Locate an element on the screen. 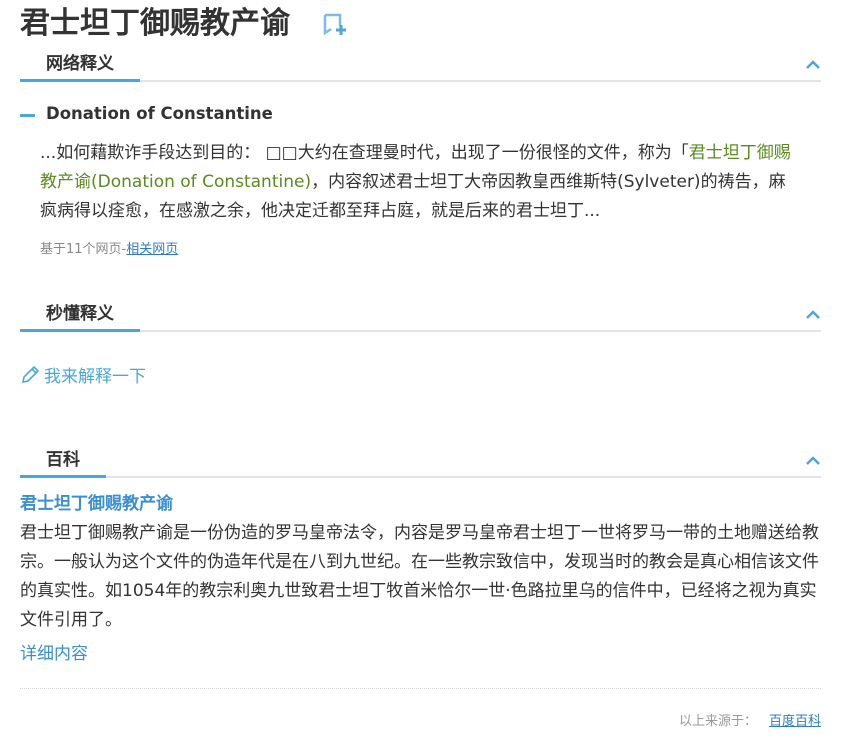  source-line: 基于11个网页-相关网页 is located at coordinates (109, 250).